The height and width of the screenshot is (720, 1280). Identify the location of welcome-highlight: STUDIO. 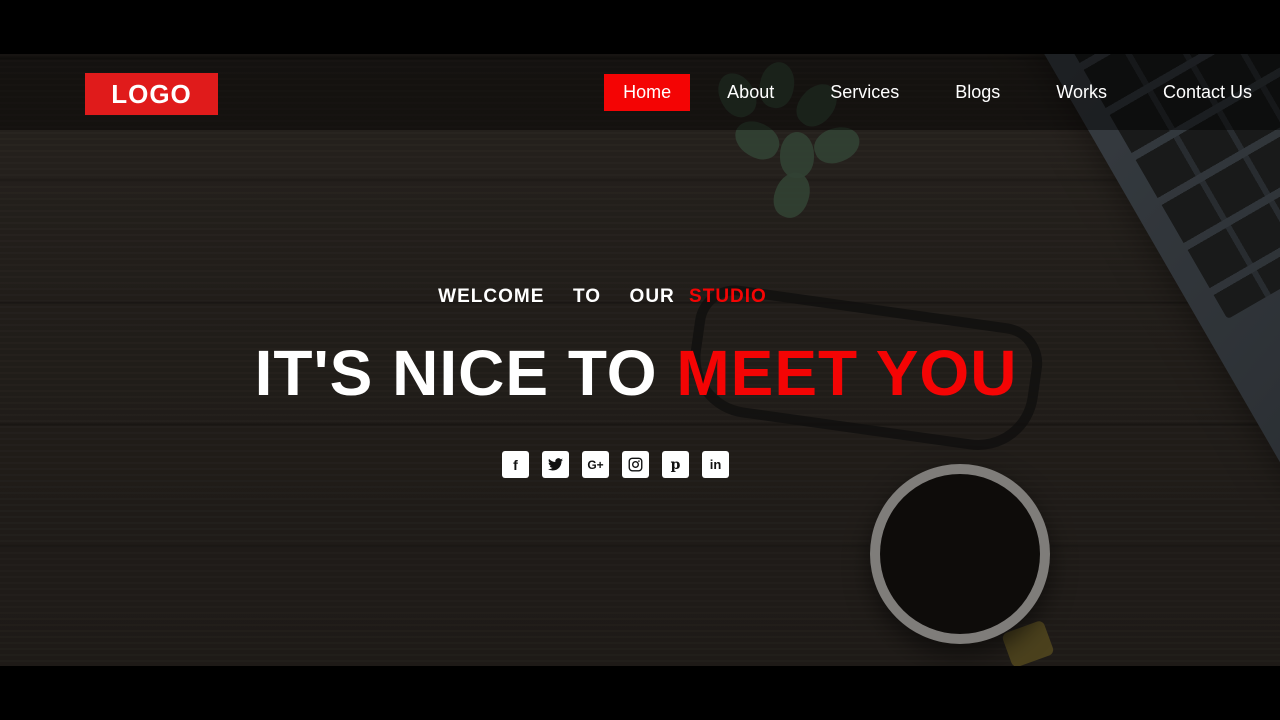
(728, 296).